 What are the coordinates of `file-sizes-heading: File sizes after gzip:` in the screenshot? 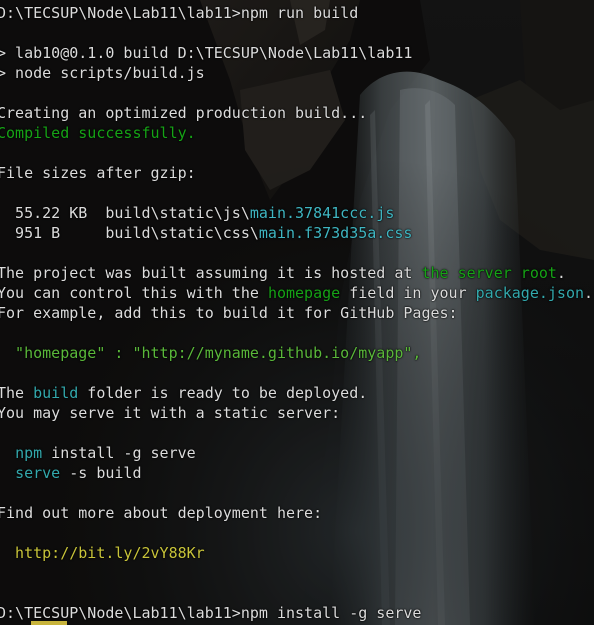 It's located at (98, 173).